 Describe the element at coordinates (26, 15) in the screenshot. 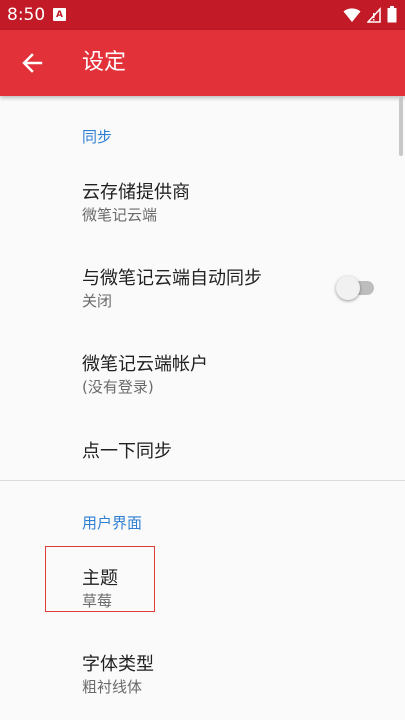

I see `status-time: 8:50` at that location.